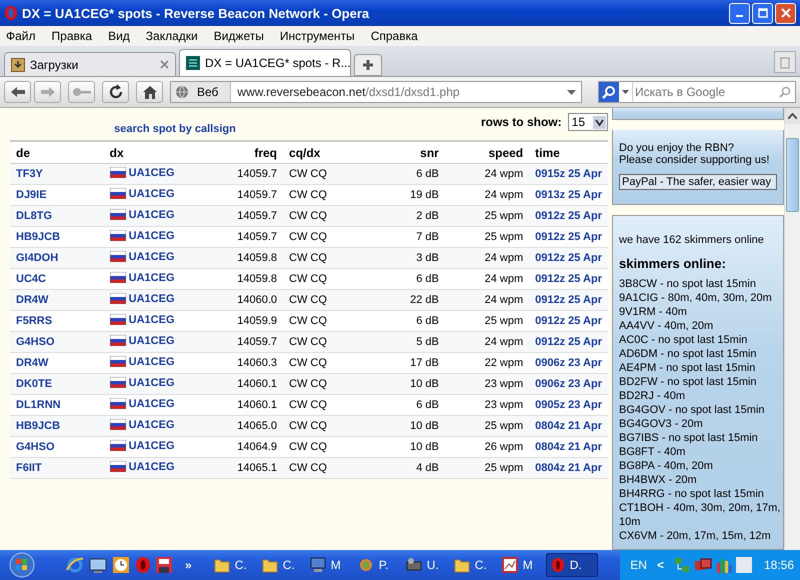 The image size is (800, 580). What do you see at coordinates (398, 36) in the screenshot?
I see `menu-item: Справка` at bounding box center [398, 36].